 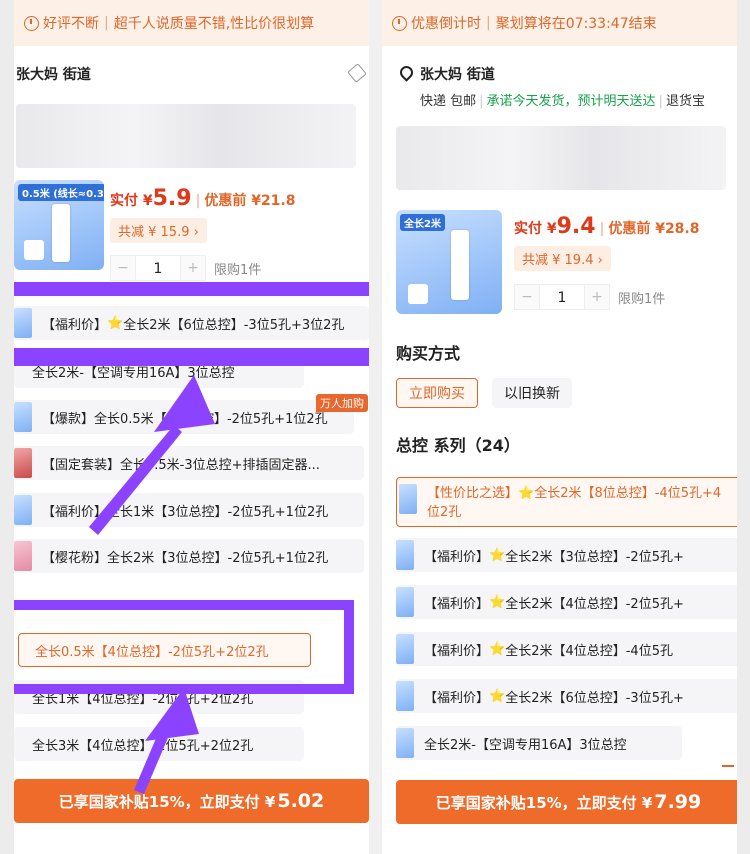 What do you see at coordinates (562, 258) in the screenshot?
I see `discount-badge: 共减 ¥ 19.4 ›` at bounding box center [562, 258].